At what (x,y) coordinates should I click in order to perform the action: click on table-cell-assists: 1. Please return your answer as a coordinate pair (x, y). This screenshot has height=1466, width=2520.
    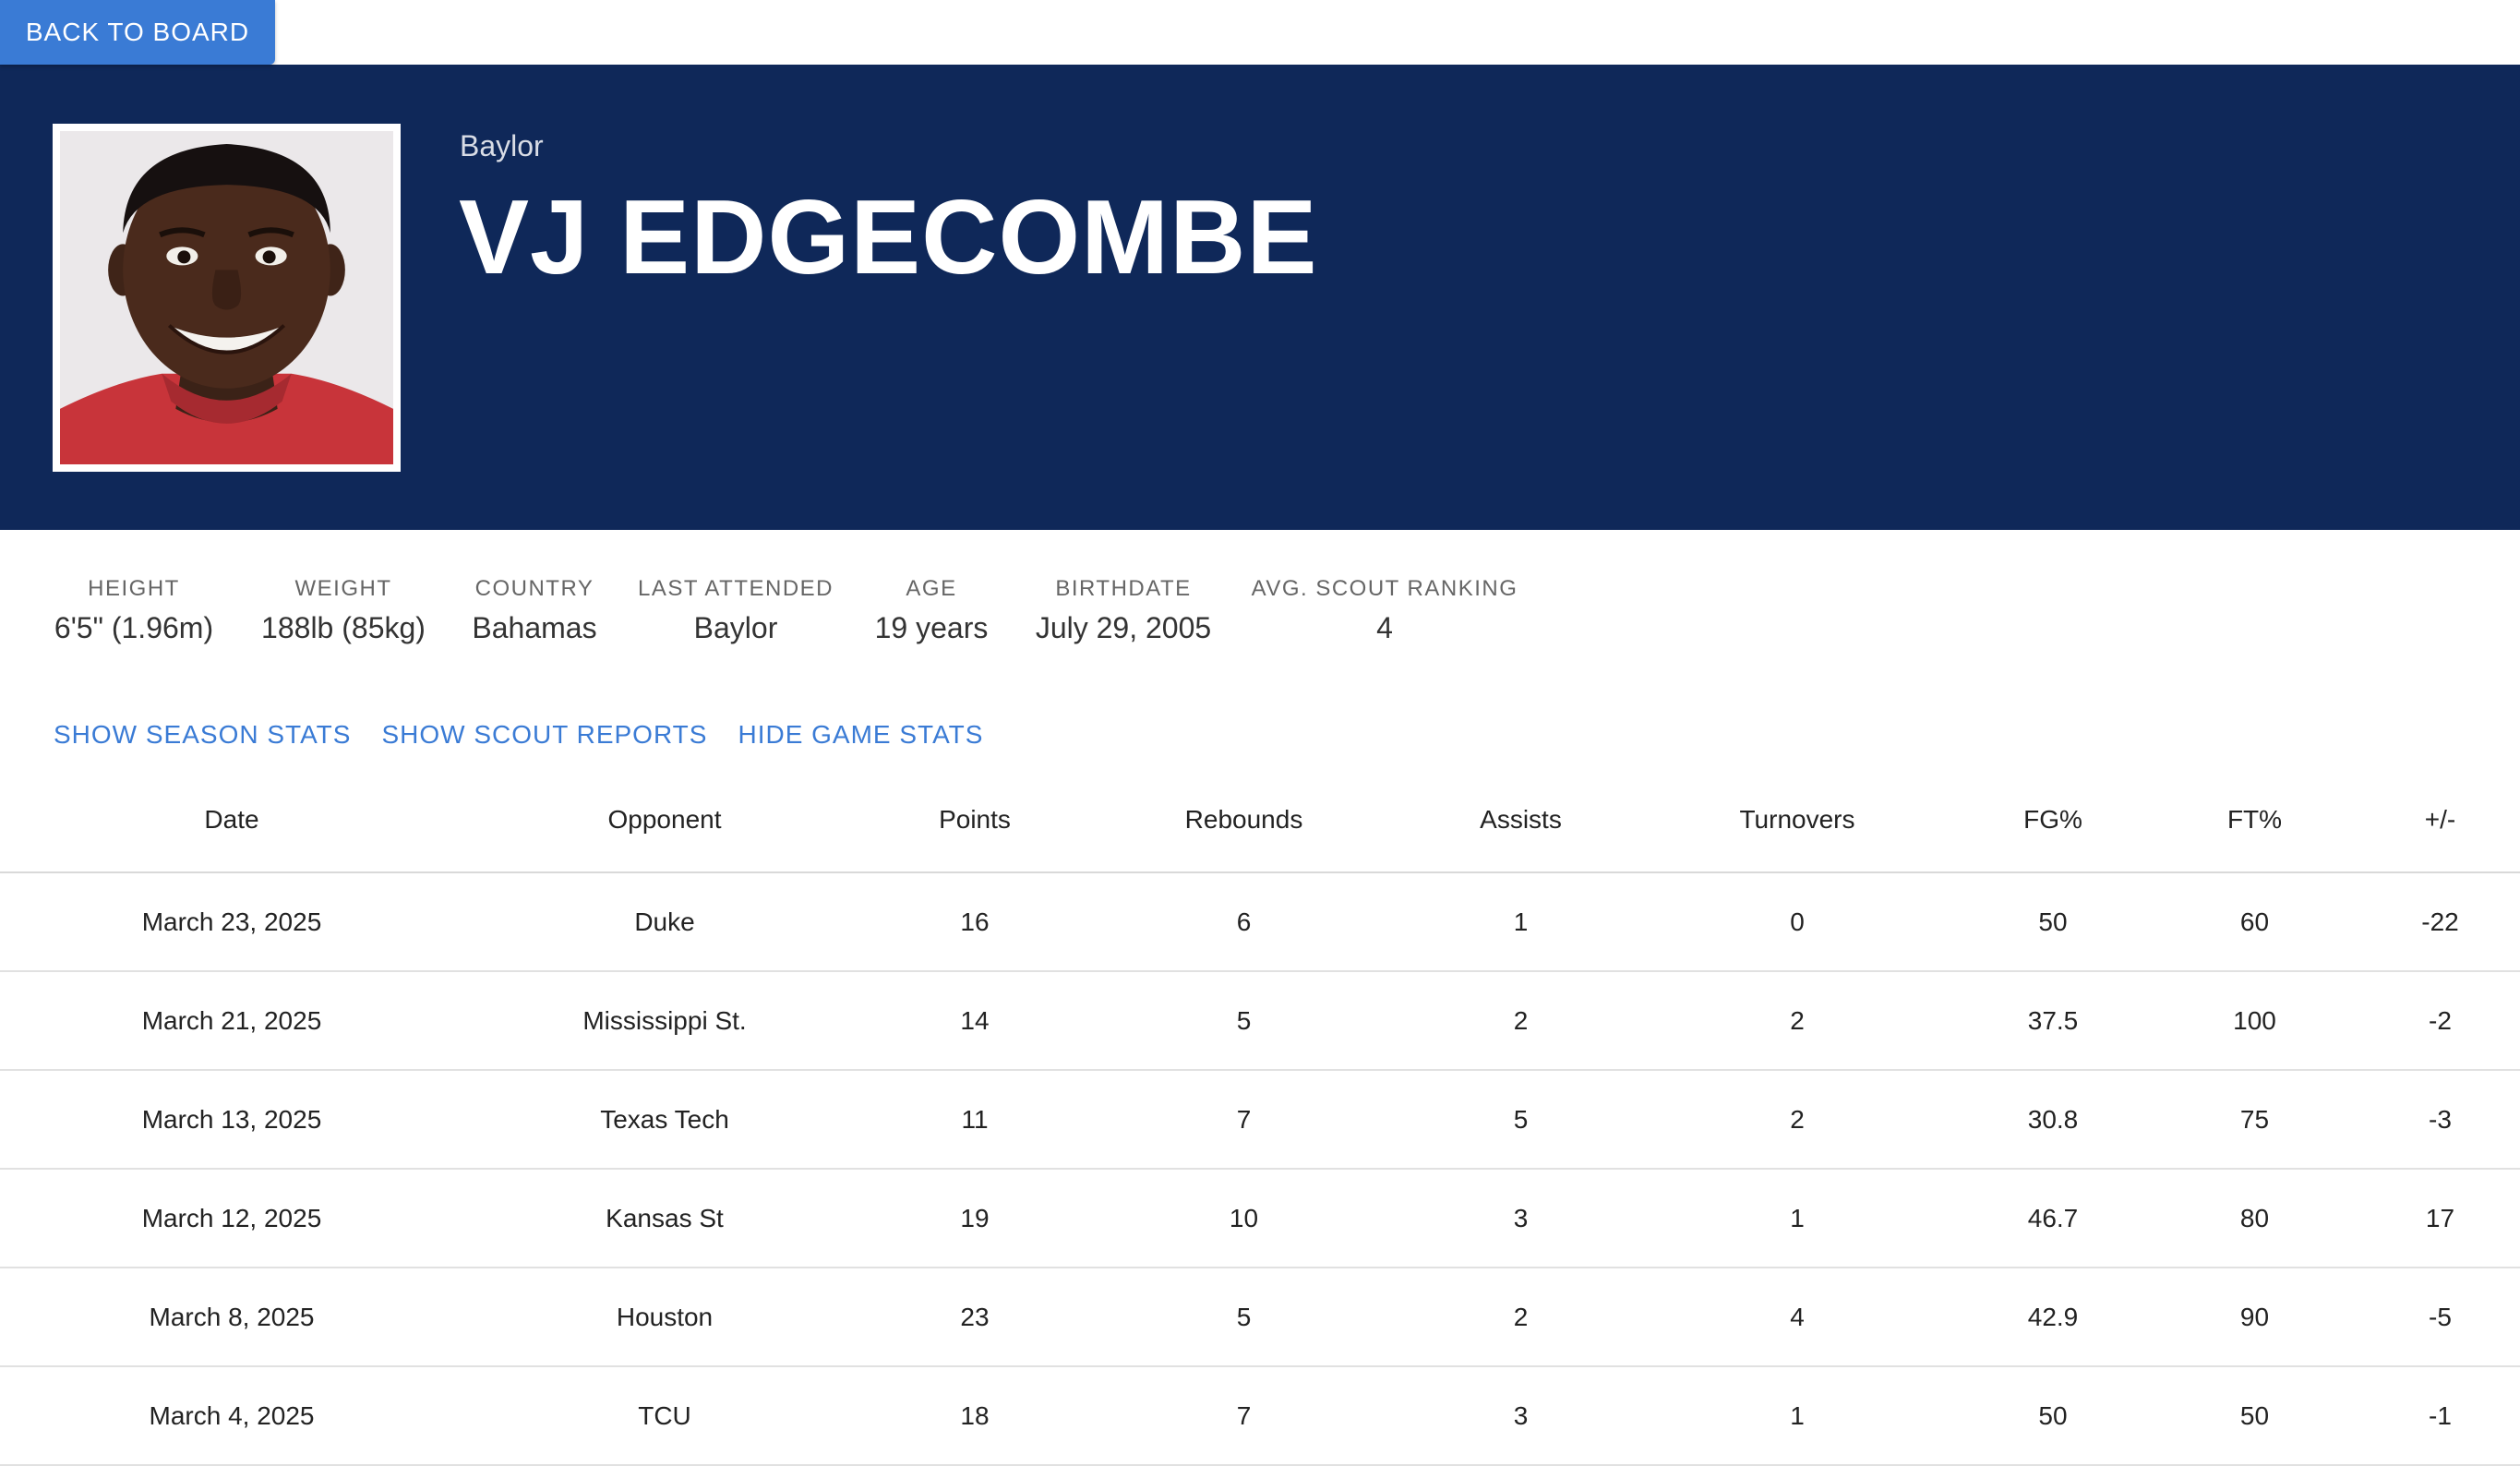
    Looking at the image, I should click on (1521, 922).